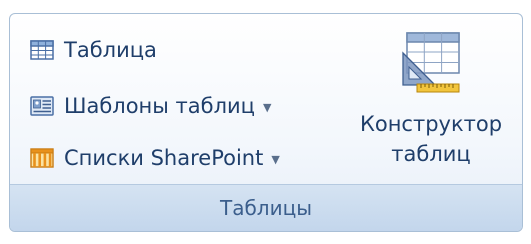  Describe the element at coordinates (431, 124) in the screenshot. I see `table-designer-label-line1: Конструктор` at that location.